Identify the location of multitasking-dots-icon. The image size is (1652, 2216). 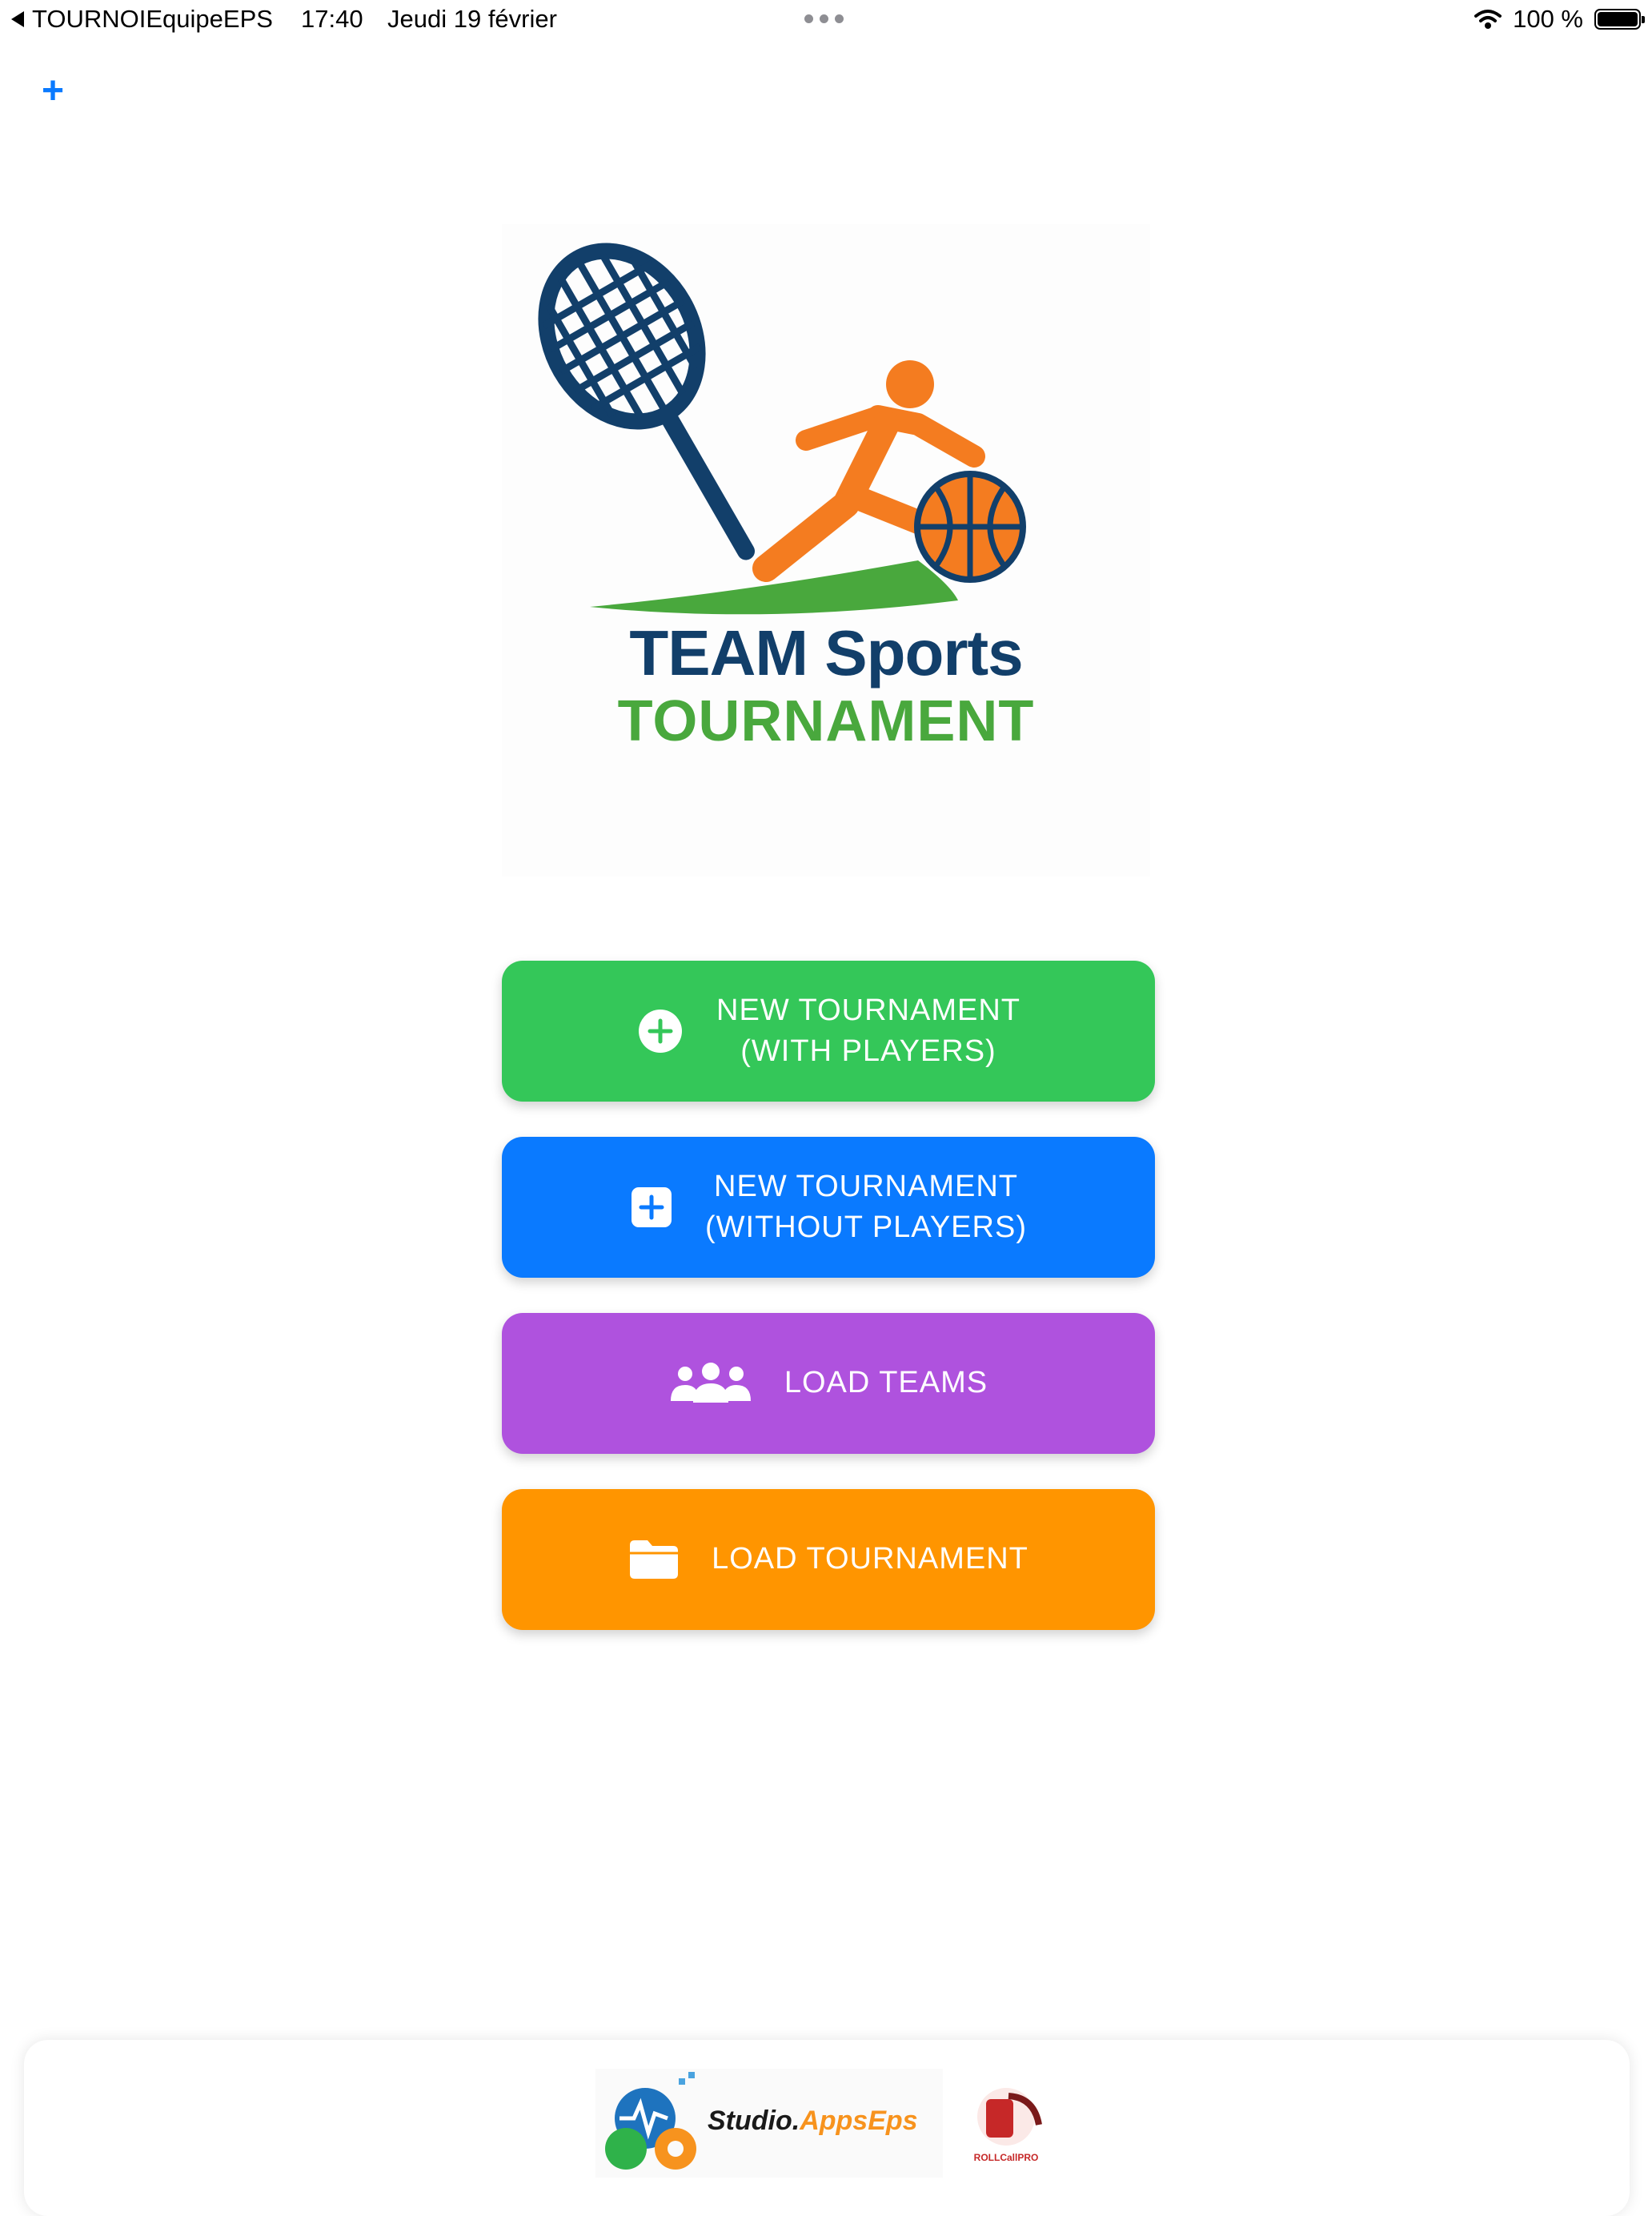
(824, 18).